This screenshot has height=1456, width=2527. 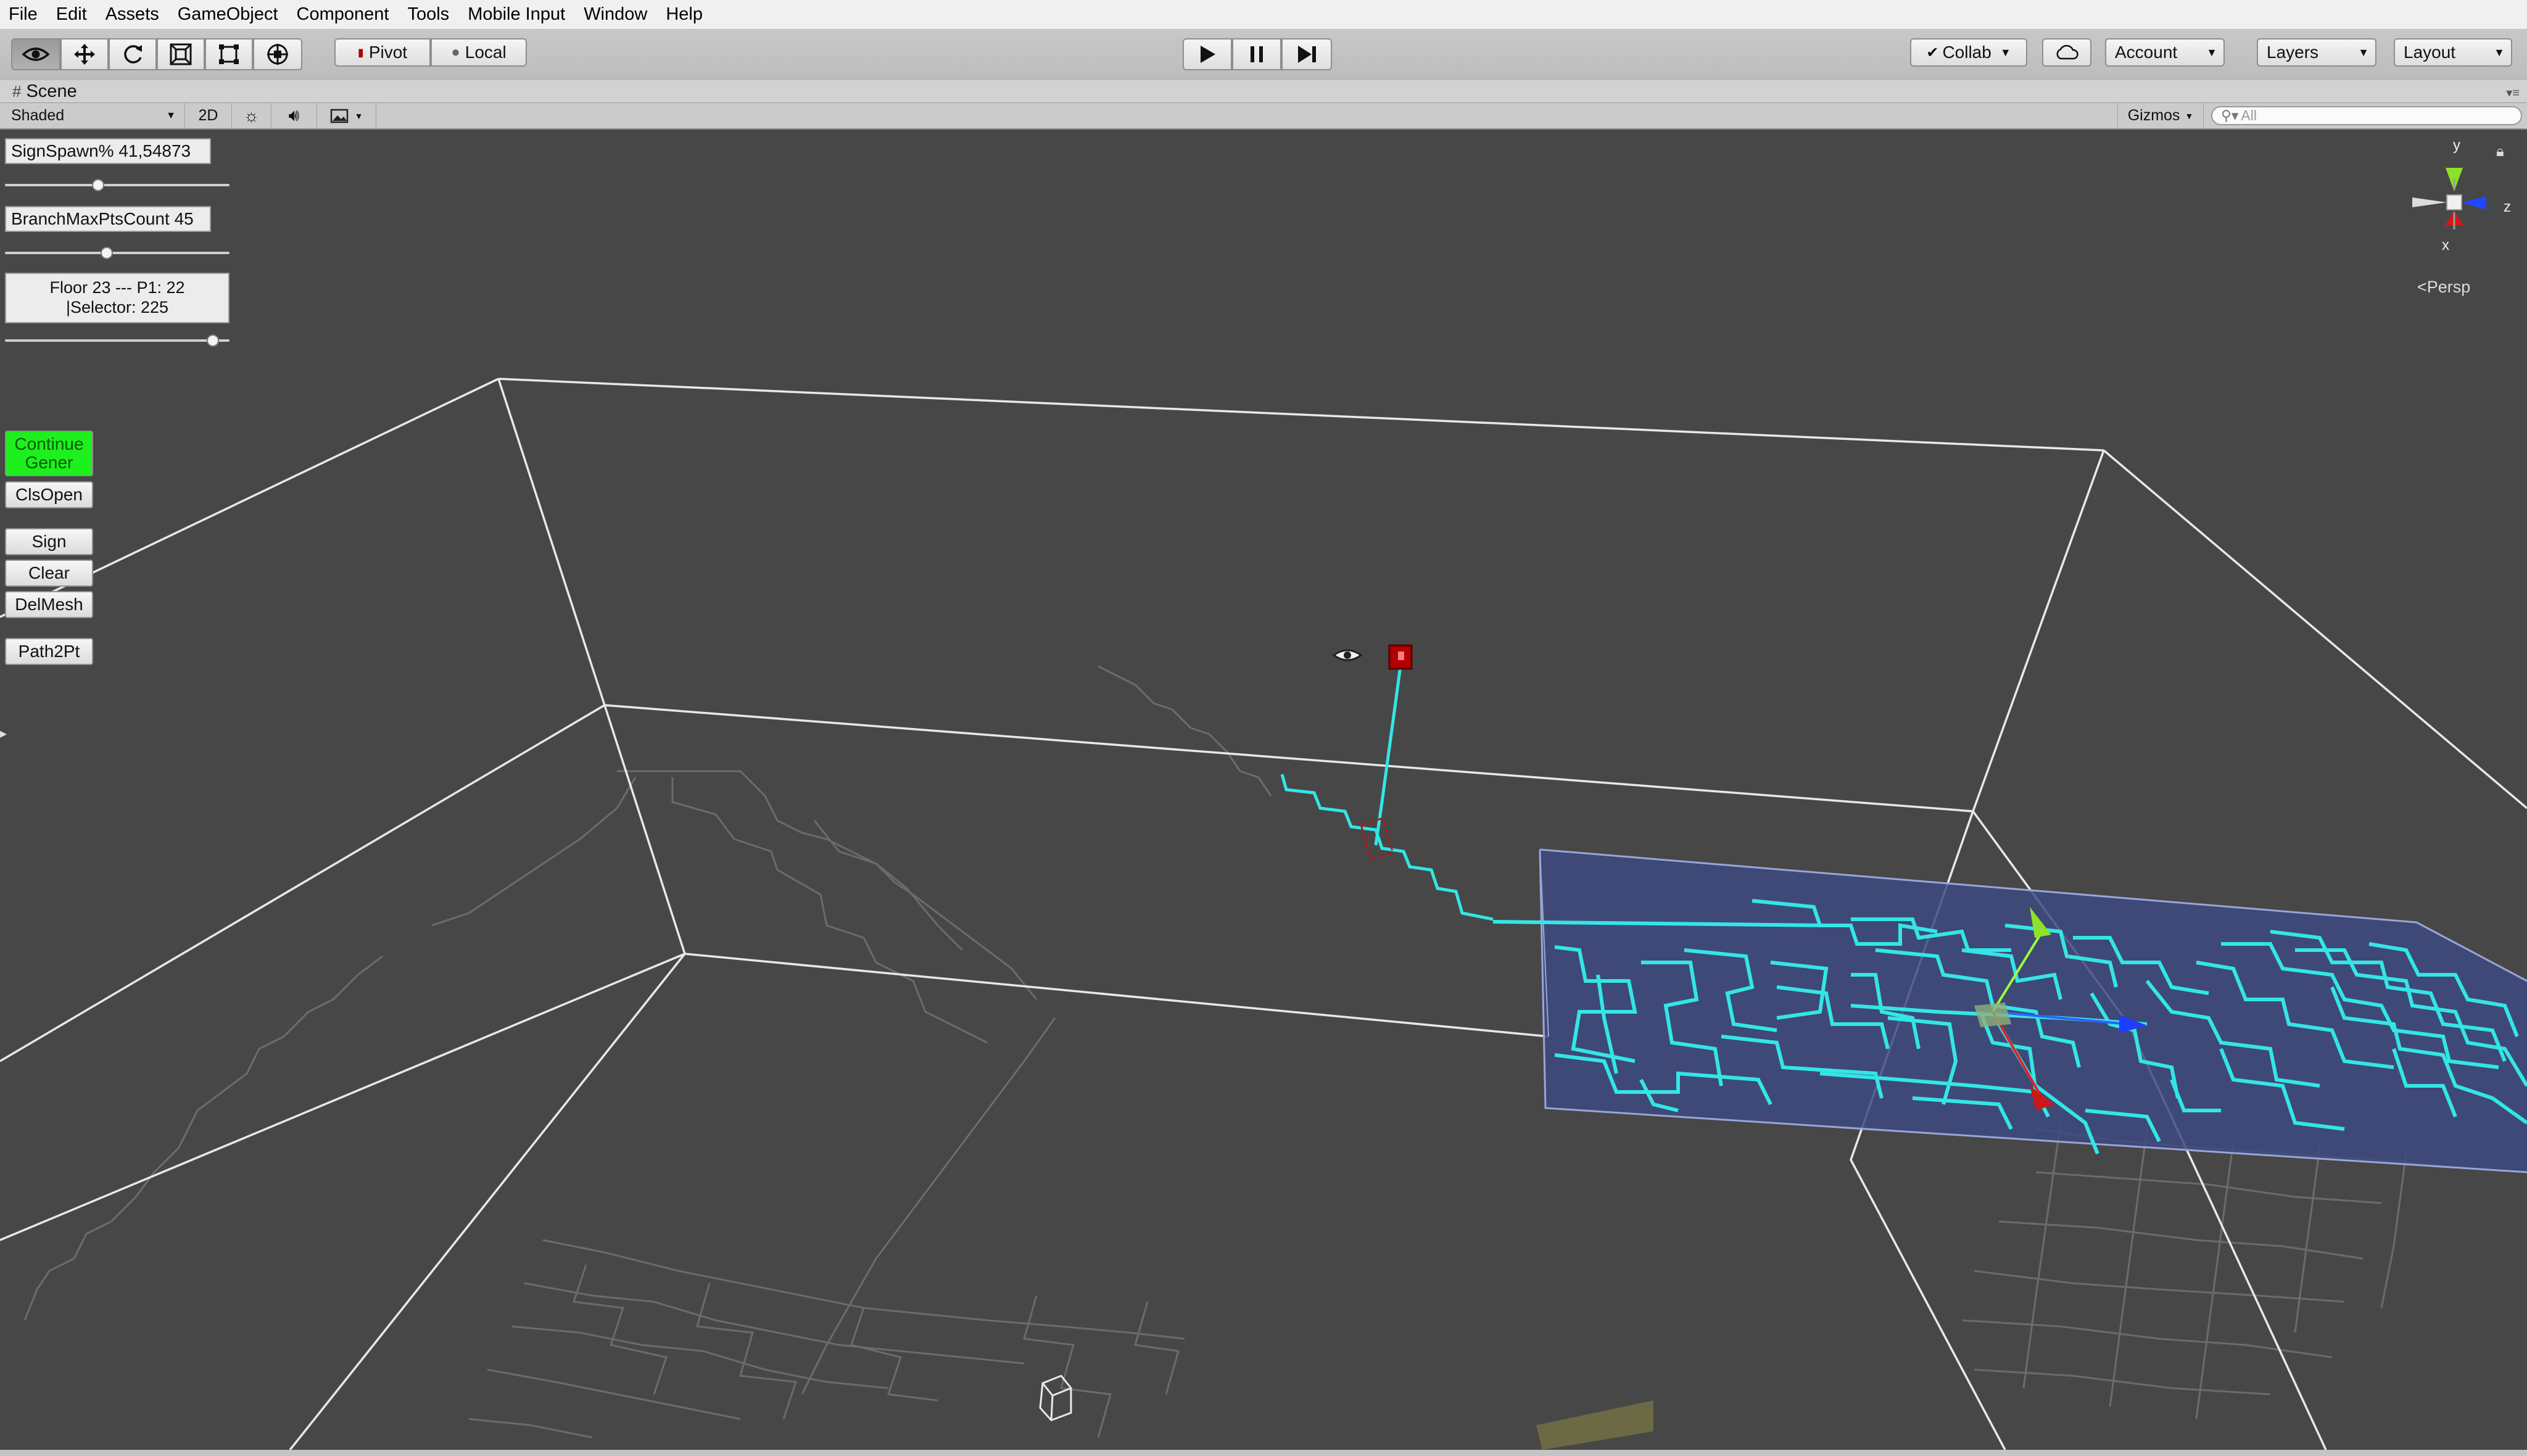 I want to click on spawn-cube-highlight, so click(x=1401, y=655).